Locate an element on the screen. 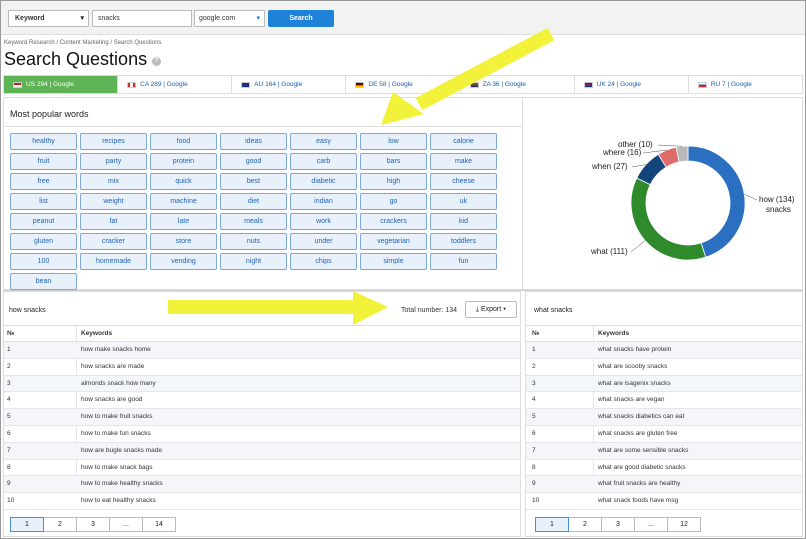  keyword-link: what fruit snacks are healthy is located at coordinates (639, 483).